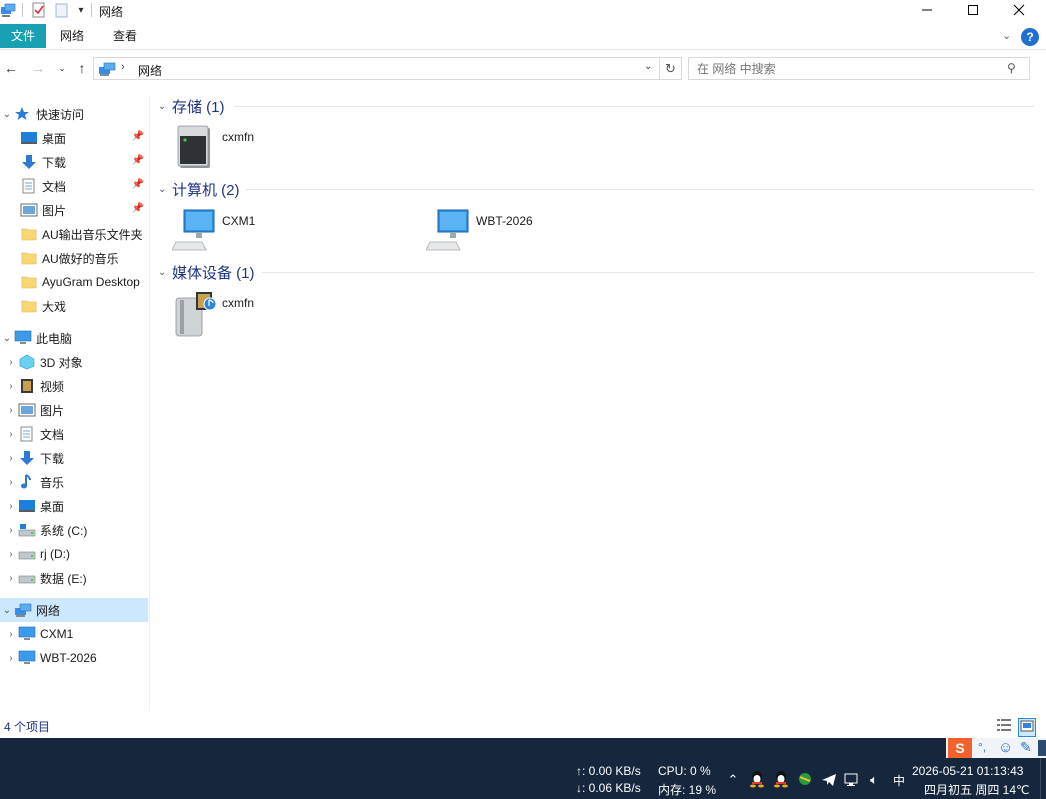 This screenshot has height=799, width=1046. Describe the element at coordinates (973, 10) in the screenshot. I see `maximize-button` at that location.